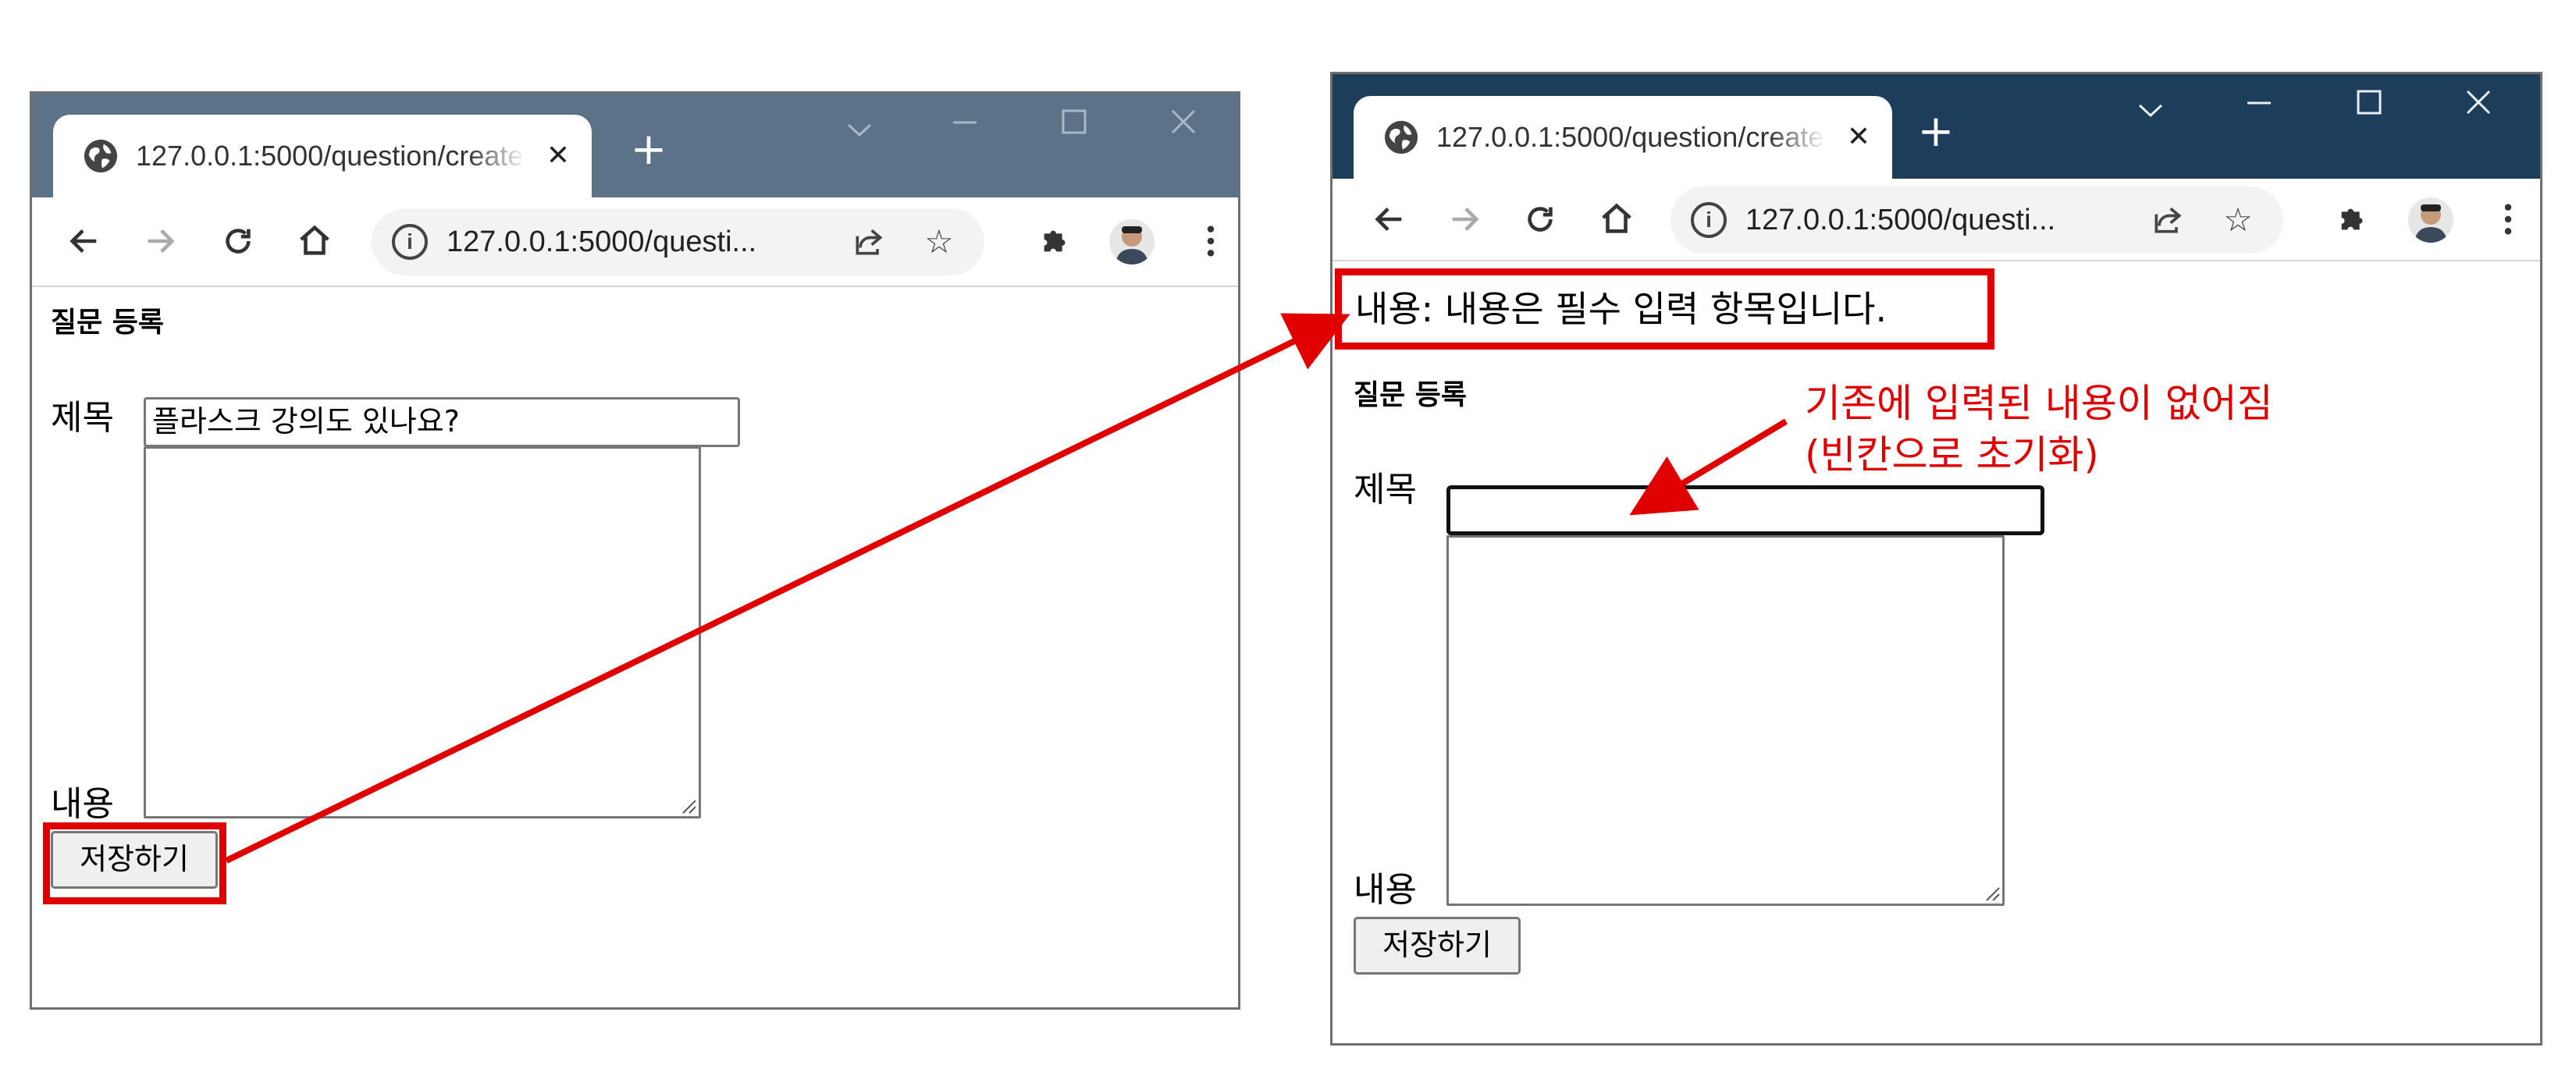 This screenshot has width=2576, height=1083. I want to click on highlight-box-save-button, so click(134, 863).